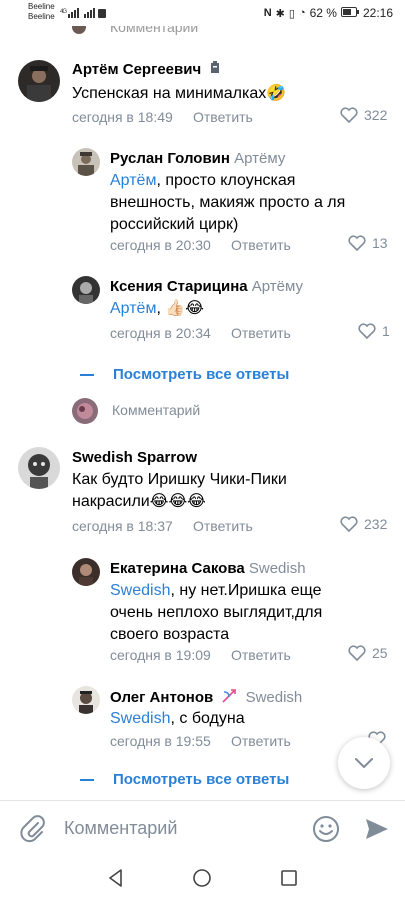 The width and height of the screenshot is (405, 900). I want to click on carrier-labels: Beeline Beeline, so click(41, 12).